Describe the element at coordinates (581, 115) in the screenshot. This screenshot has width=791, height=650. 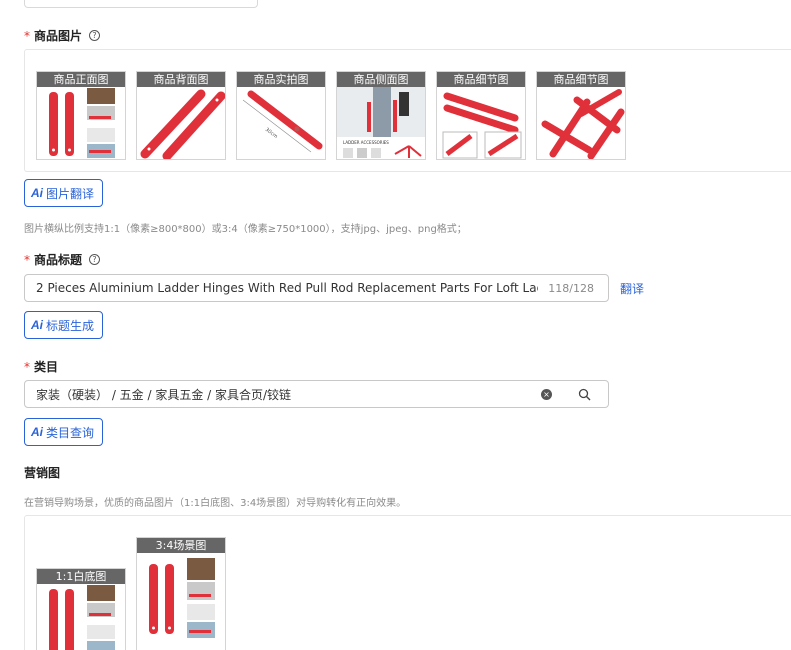
I see `product-thumbnail-detail-2: 商品细节图` at that location.